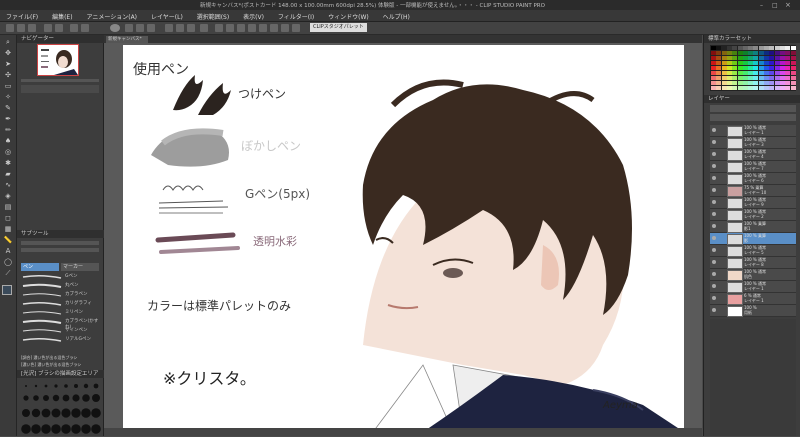  What do you see at coordinates (8, 119) in the screenshot?
I see `pen-tool-icon: ✒` at bounding box center [8, 119].